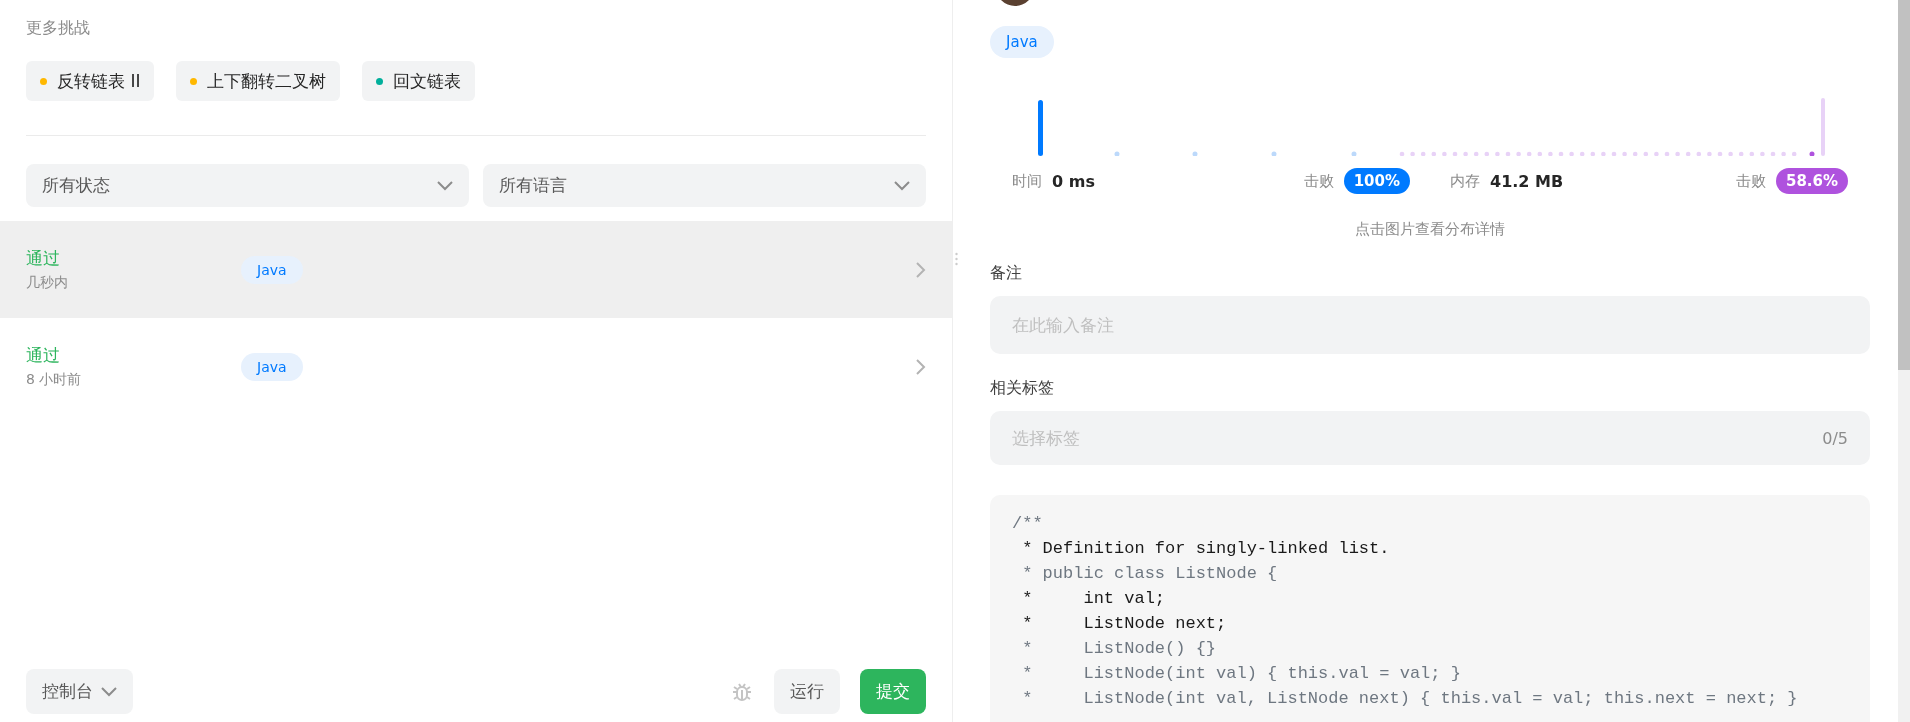  I want to click on scrollbar-thumb, so click(1904, 185).